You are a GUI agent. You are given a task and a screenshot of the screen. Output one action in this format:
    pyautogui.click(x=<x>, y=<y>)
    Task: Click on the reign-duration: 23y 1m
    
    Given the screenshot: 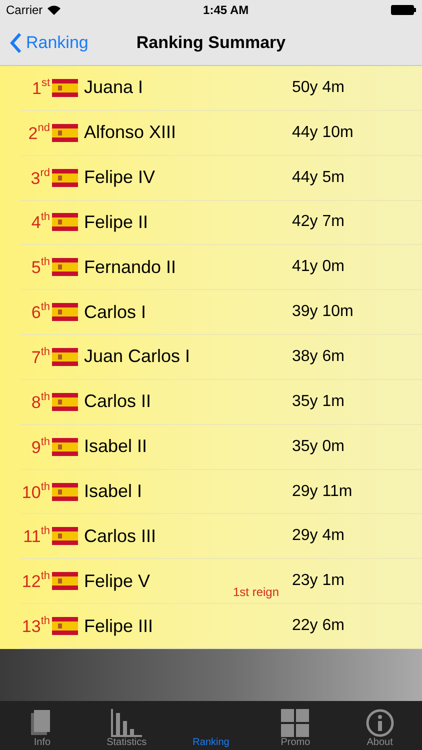 What is the action you would take?
    pyautogui.click(x=318, y=581)
    